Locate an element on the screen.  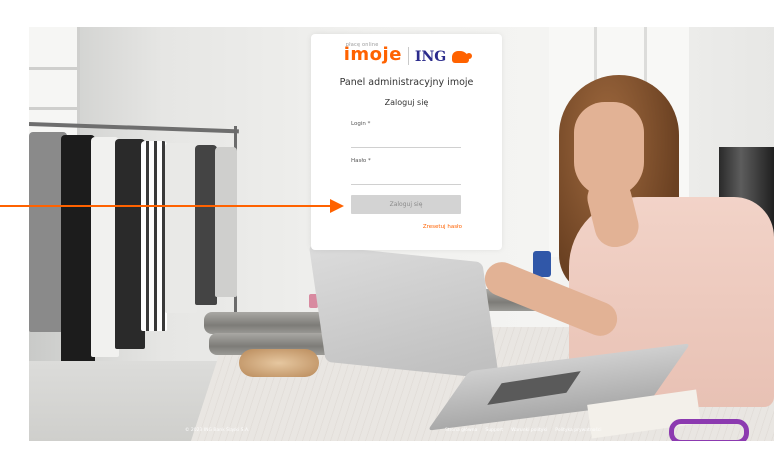
brand-logo: płacę online imoje ING is located at coordinates (406, 55).